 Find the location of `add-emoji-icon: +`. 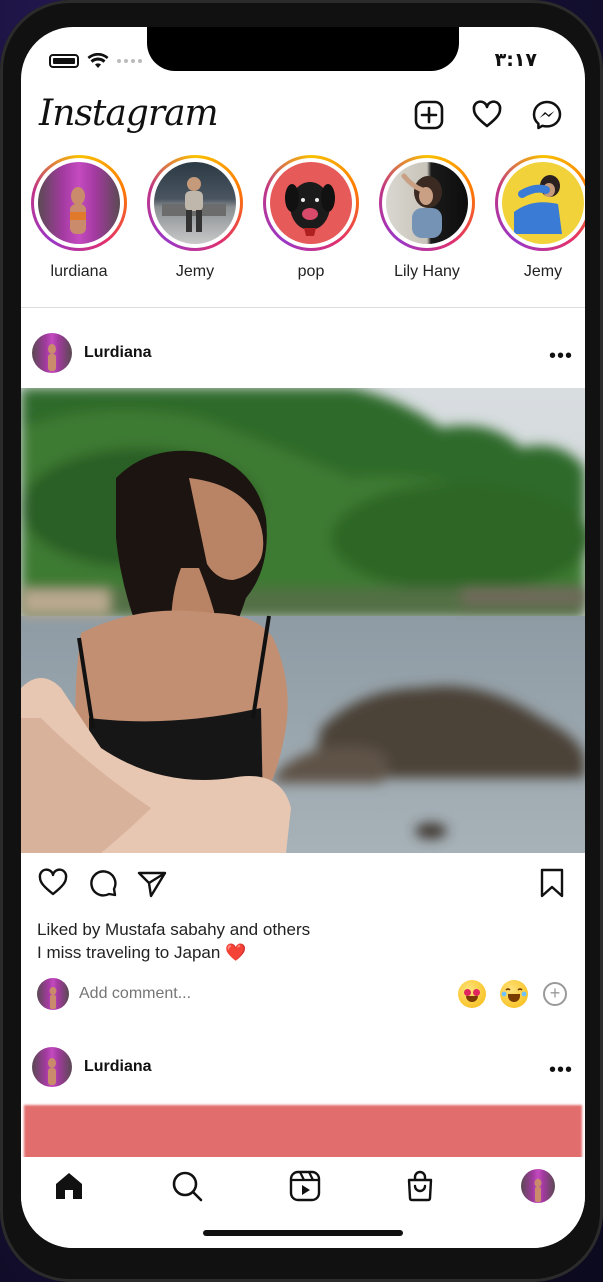

add-emoji-icon: + is located at coordinates (555, 994).